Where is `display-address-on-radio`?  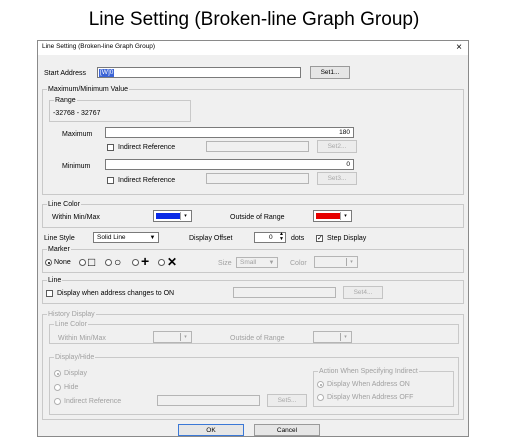 display-address-on-radio is located at coordinates (320, 384).